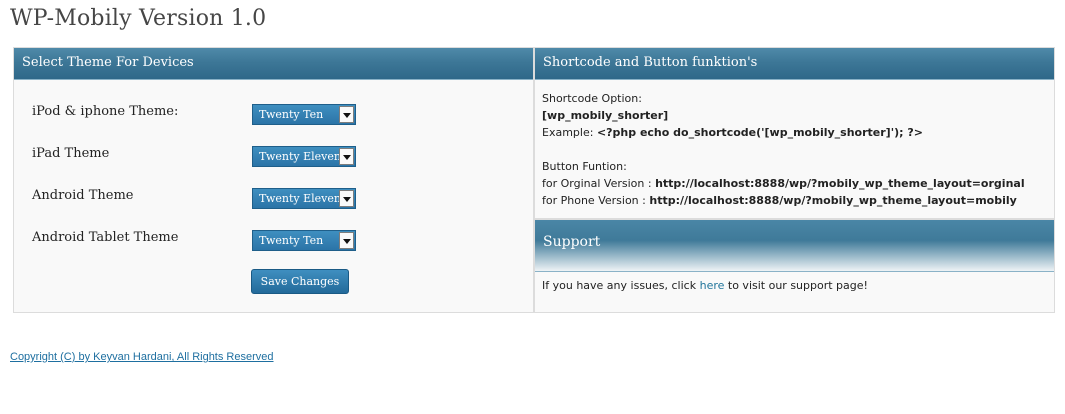  Describe the element at coordinates (619, 285) in the screenshot. I see `support-text-before: If you have any issues, click` at that location.